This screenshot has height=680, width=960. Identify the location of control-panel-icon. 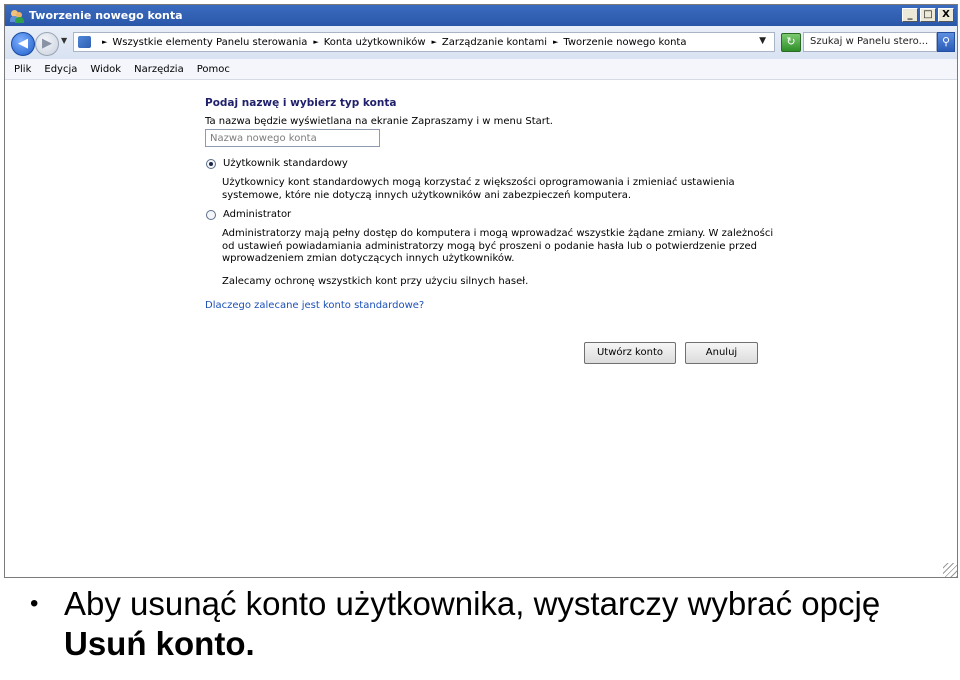
(84, 42).